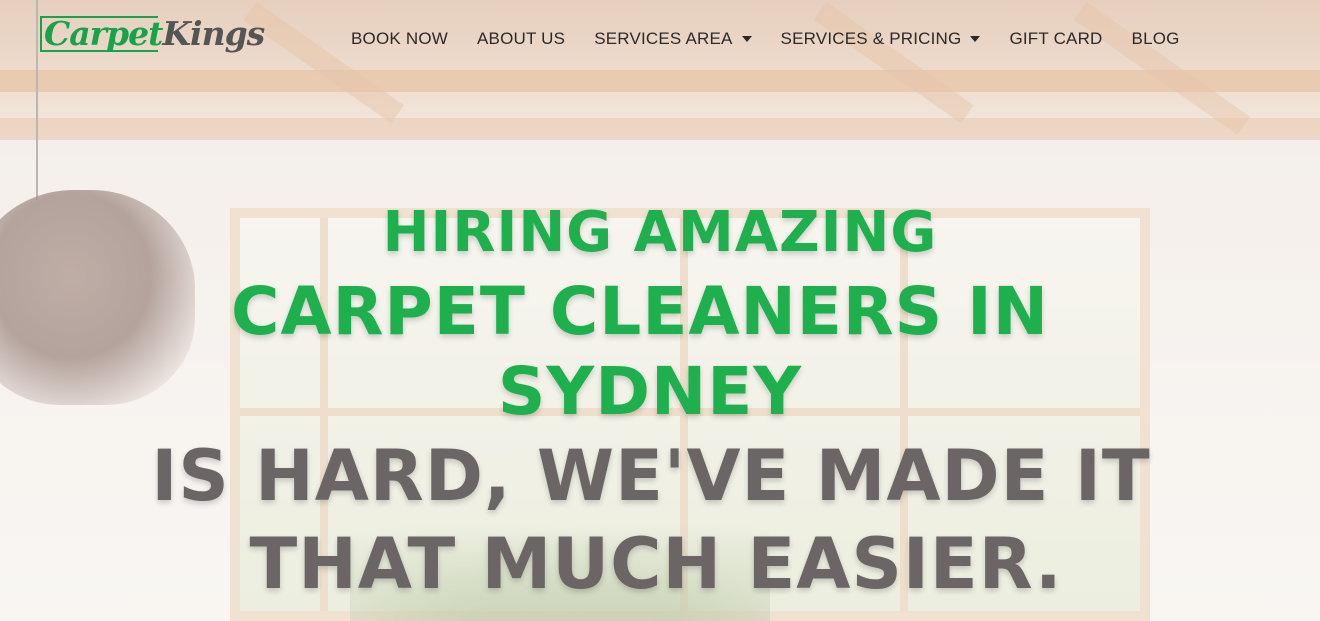 Image resolution: width=1320 pixels, height=621 pixels. What do you see at coordinates (656, 564) in the screenshot?
I see `hero-line-5: THAT MUCH EASIER.` at bounding box center [656, 564].